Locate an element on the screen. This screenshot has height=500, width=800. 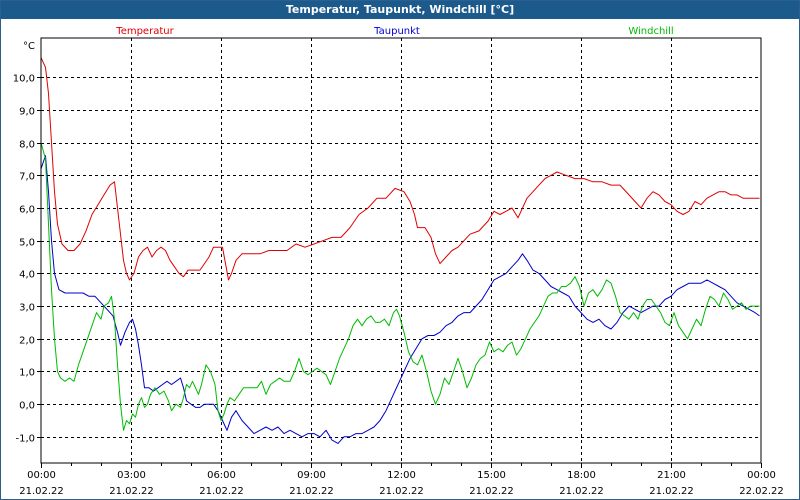
y-tick-label: 7,0 is located at coordinates (27, 177).